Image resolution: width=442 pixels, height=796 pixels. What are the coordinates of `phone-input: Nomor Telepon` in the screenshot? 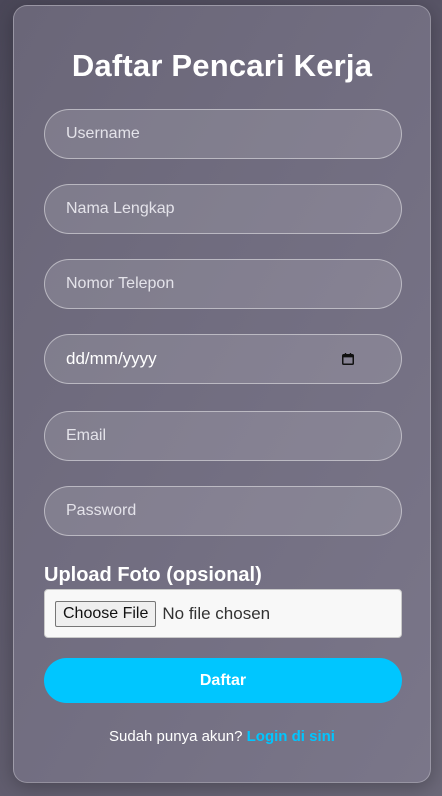 It's located at (223, 284).